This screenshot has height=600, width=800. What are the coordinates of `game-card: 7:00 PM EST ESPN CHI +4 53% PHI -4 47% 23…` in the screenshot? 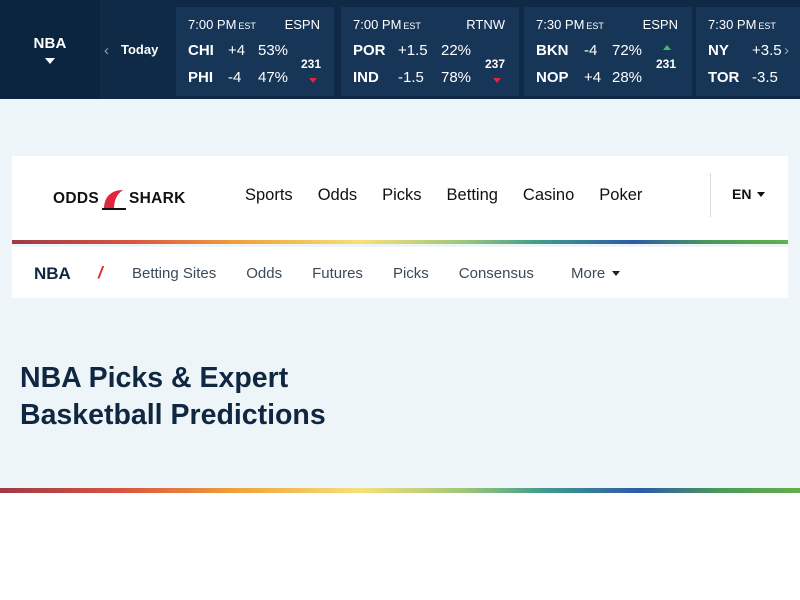 It's located at (255, 51).